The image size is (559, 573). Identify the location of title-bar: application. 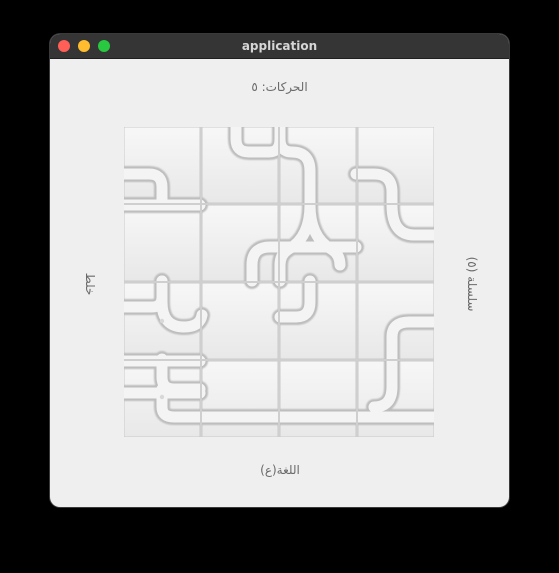
(279, 46).